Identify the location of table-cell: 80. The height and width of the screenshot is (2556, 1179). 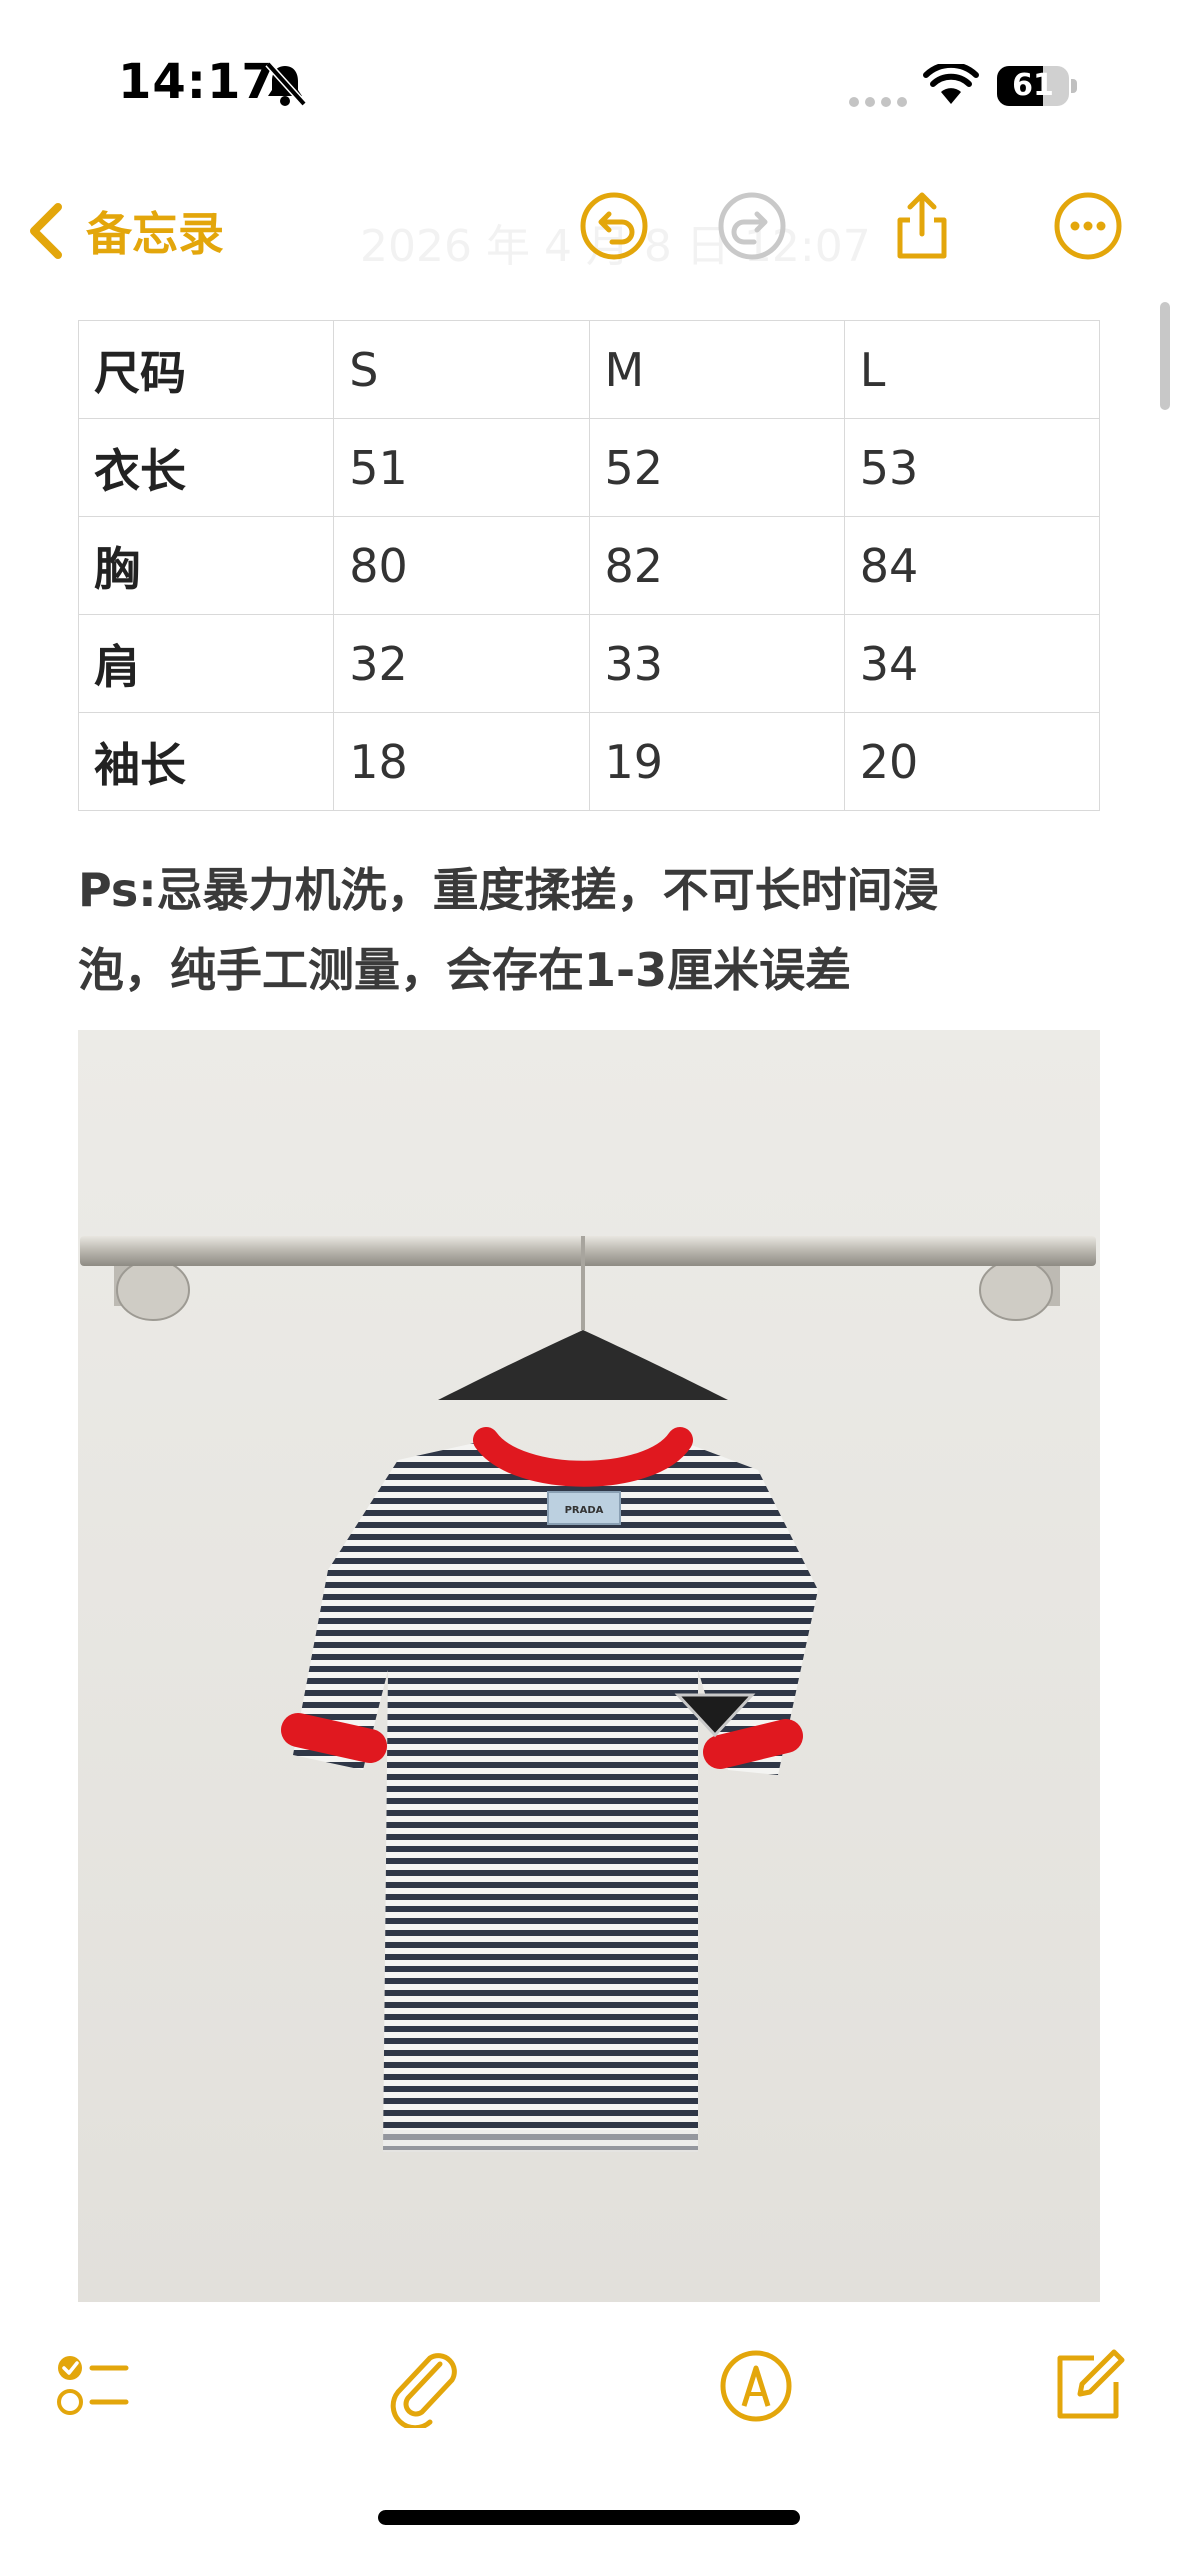
(461, 565).